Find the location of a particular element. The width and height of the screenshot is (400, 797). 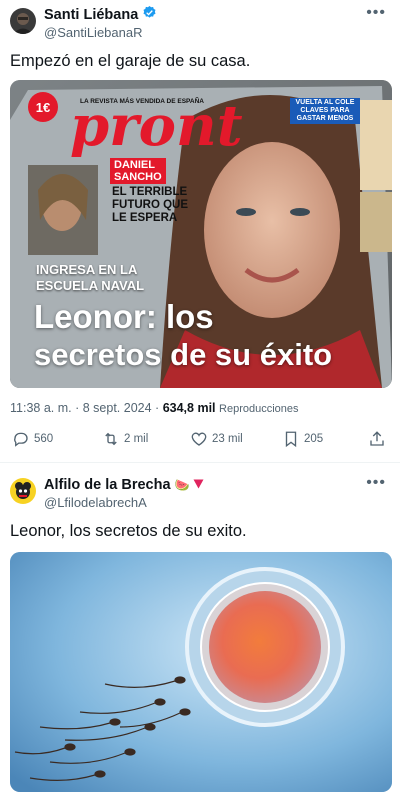

magazine-logo: pront is located at coordinates (156, 126).